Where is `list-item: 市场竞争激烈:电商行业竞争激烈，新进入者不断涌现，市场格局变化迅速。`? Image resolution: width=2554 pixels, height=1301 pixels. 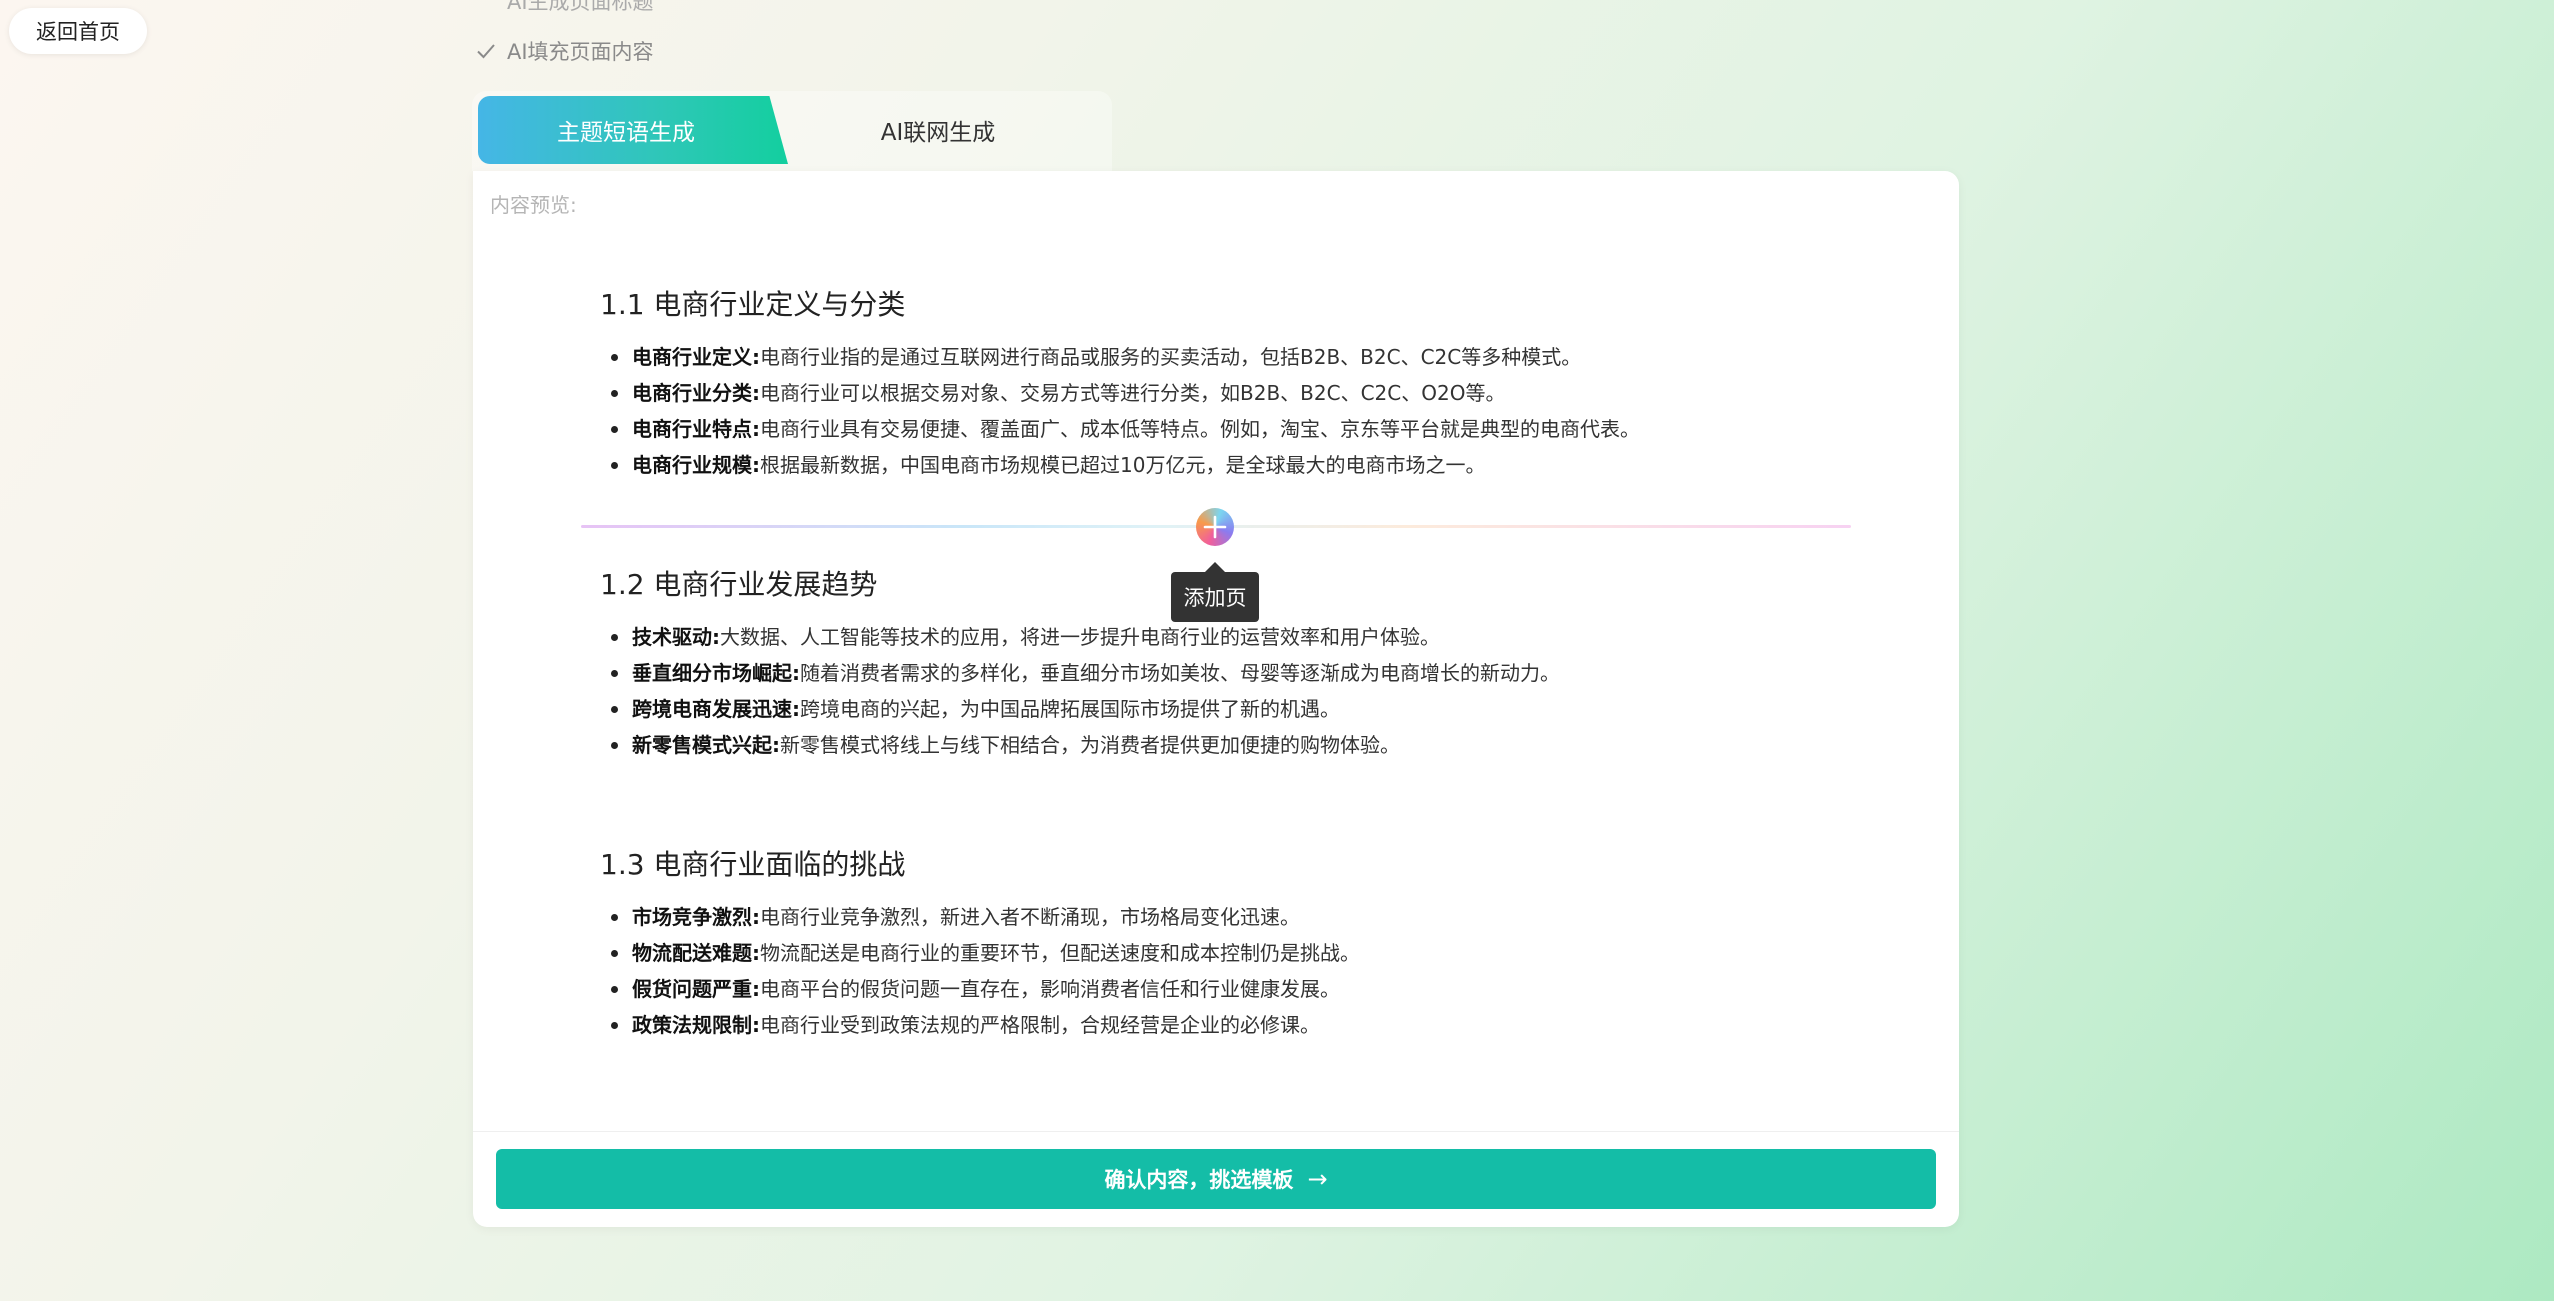
list-item: 市场竞争激烈:电商行业竞争激烈，新进入者不断涌现，市场格局变化迅速。 is located at coordinates (985, 917).